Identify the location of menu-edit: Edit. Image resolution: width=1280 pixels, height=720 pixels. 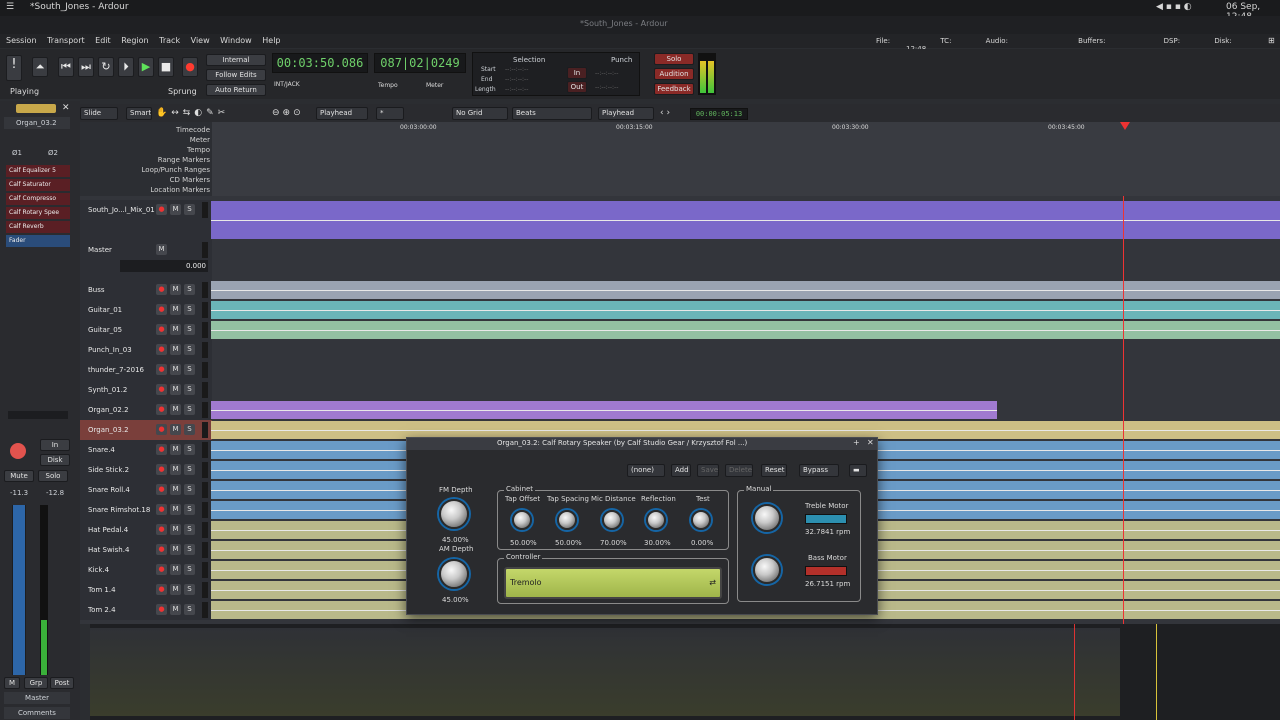
(103, 40).